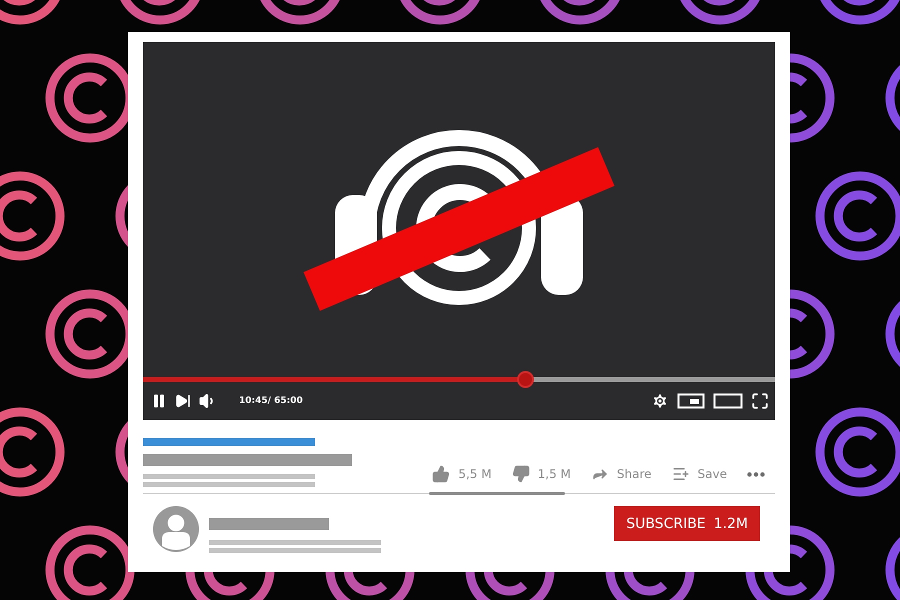 This screenshot has width=900, height=600. I want to click on more-button, so click(756, 474).